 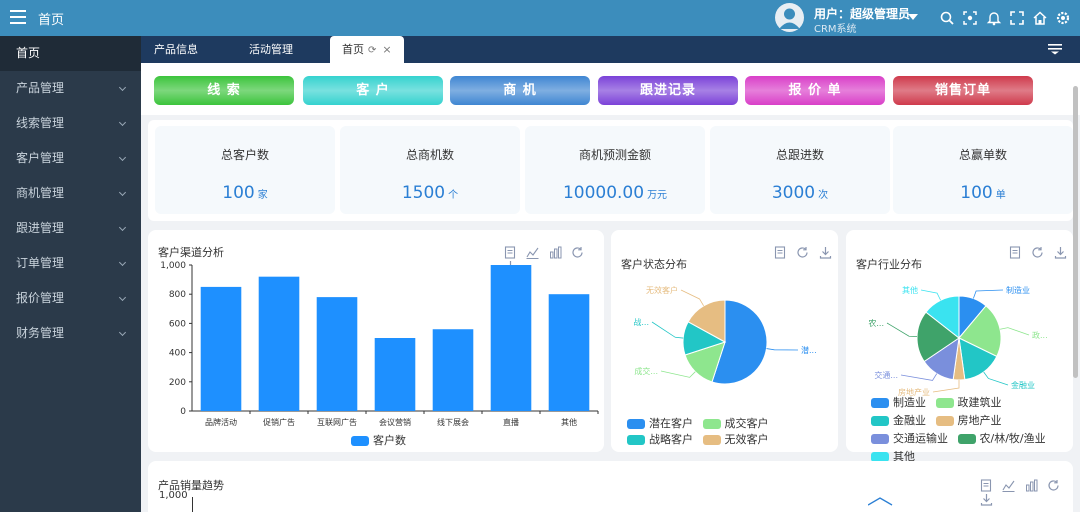 What do you see at coordinates (70, 123) in the screenshot?
I see `sidebar-item-leads: 线索管理` at bounding box center [70, 123].